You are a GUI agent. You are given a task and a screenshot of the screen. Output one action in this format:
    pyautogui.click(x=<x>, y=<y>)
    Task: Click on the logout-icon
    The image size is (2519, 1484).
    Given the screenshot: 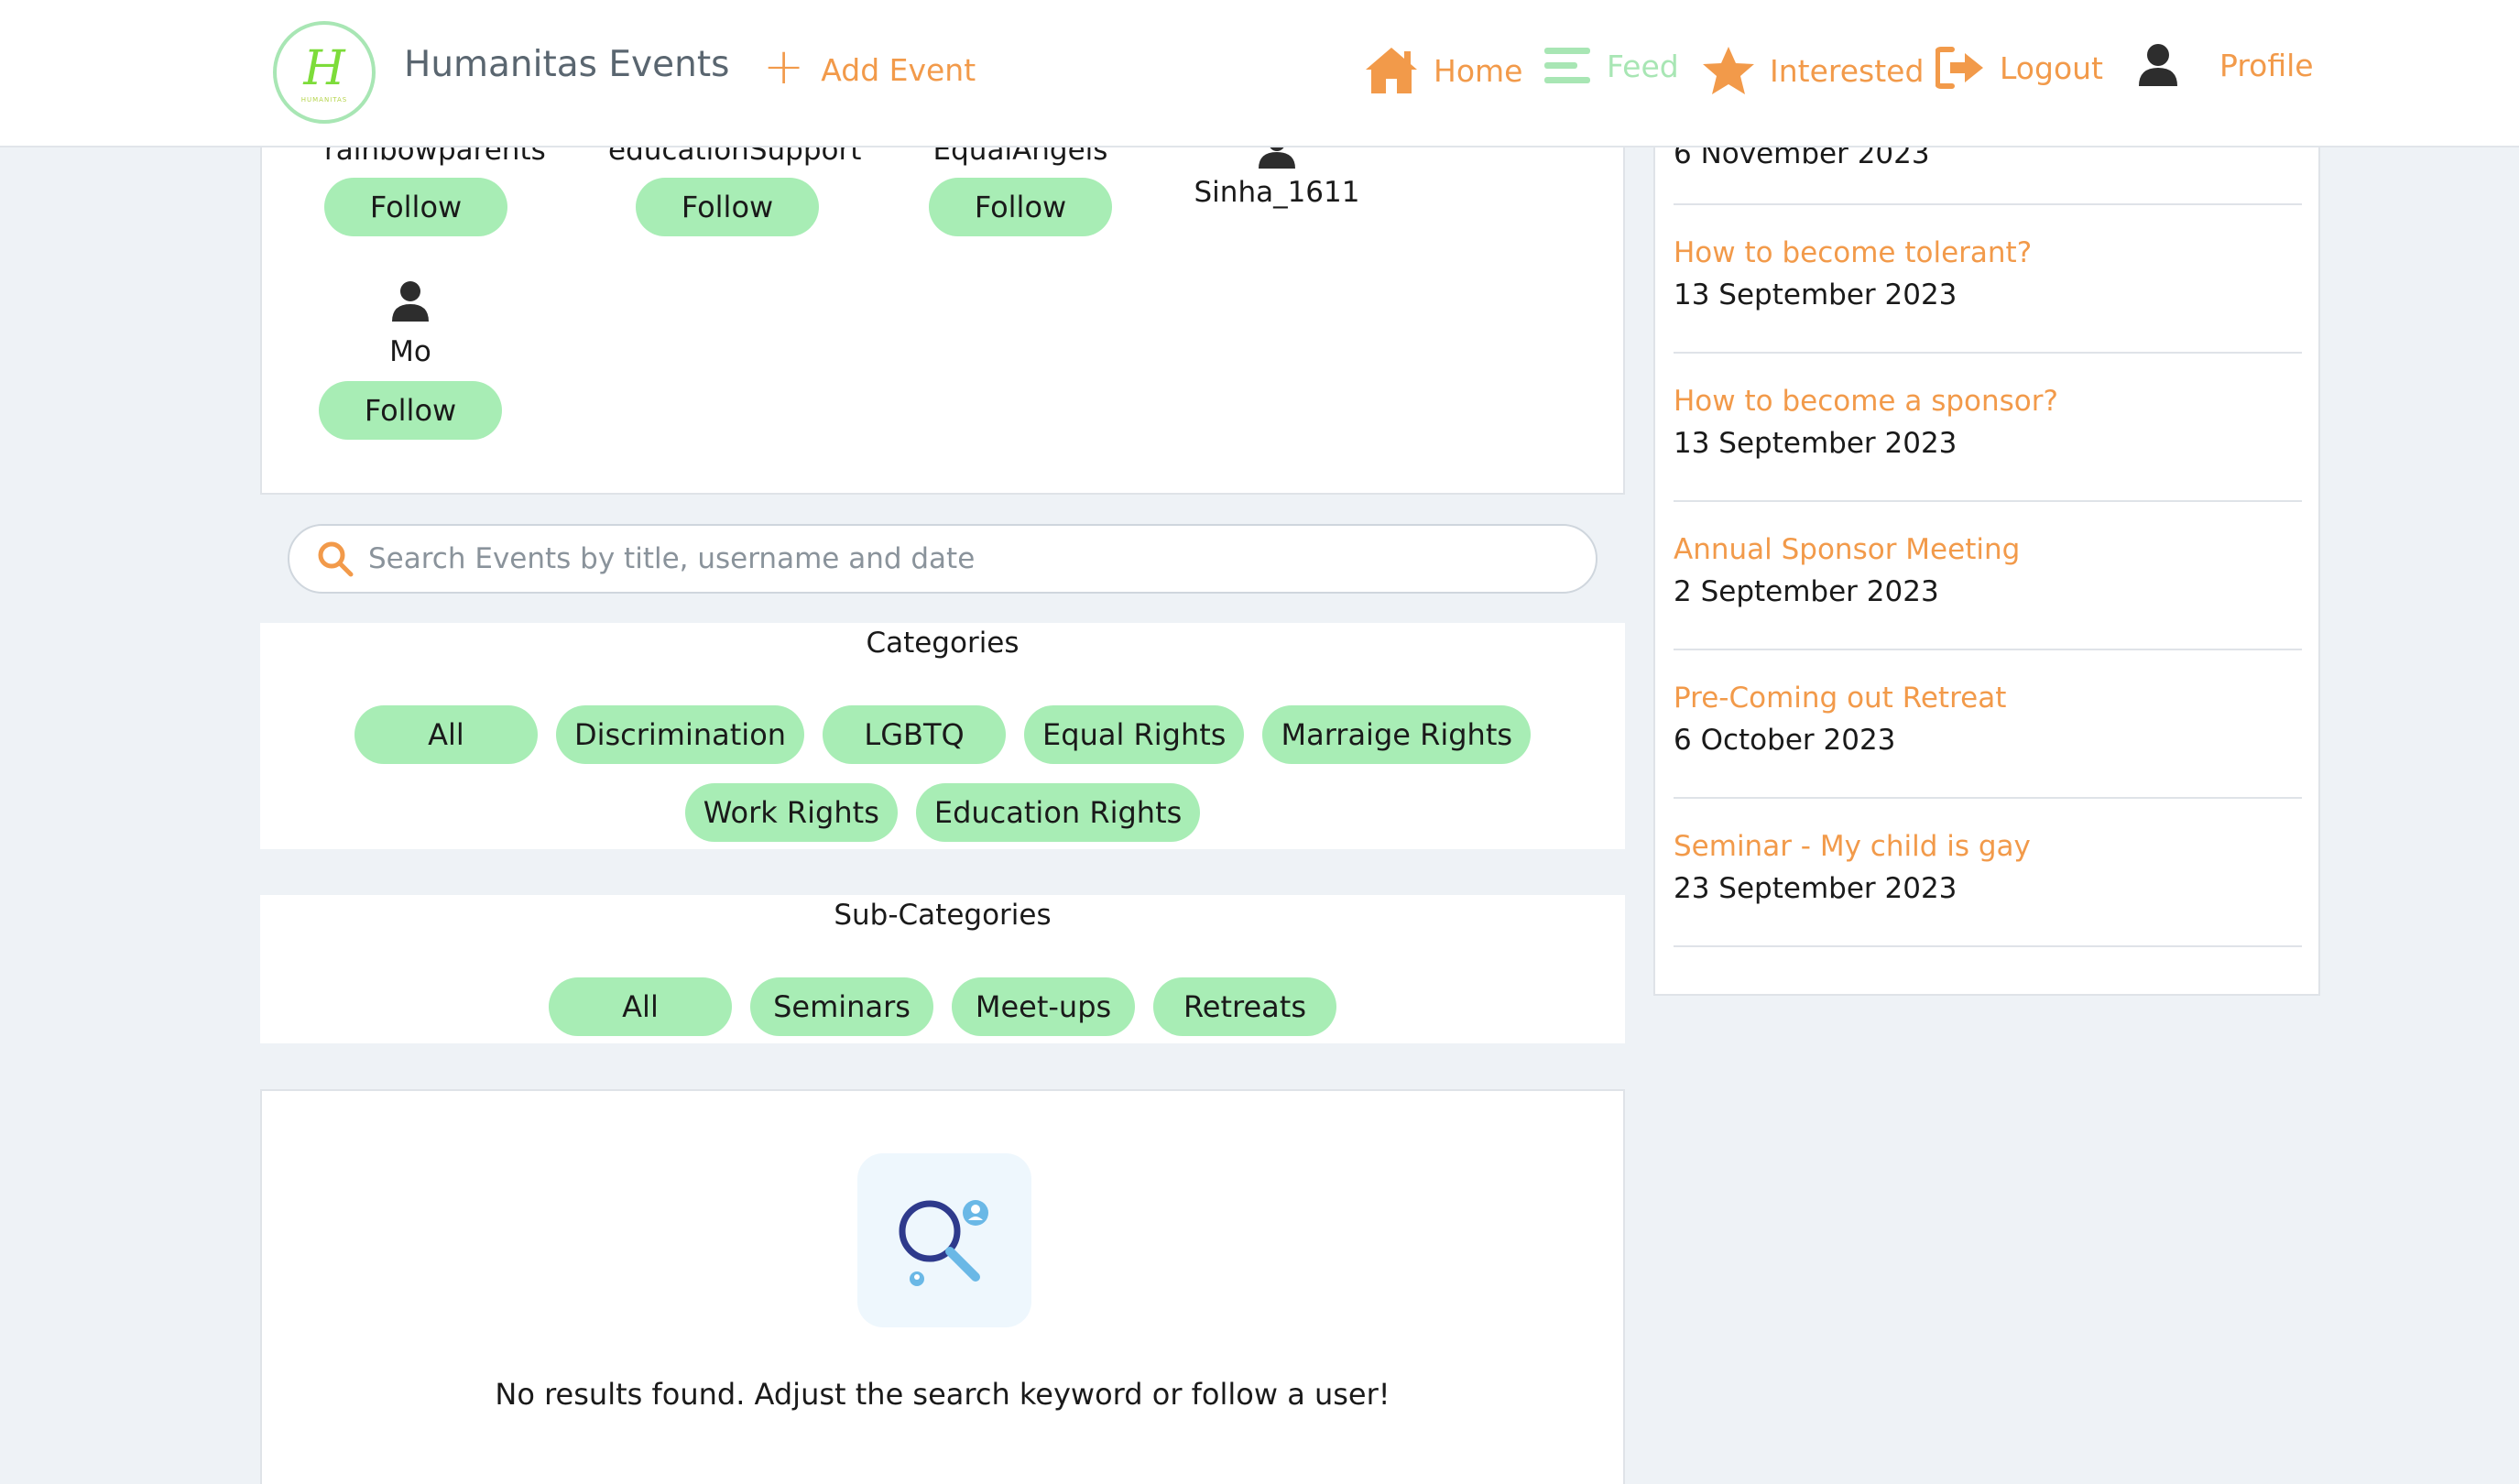 What is the action you would take?
    pyautogui.click(x=1960, y=68)
    